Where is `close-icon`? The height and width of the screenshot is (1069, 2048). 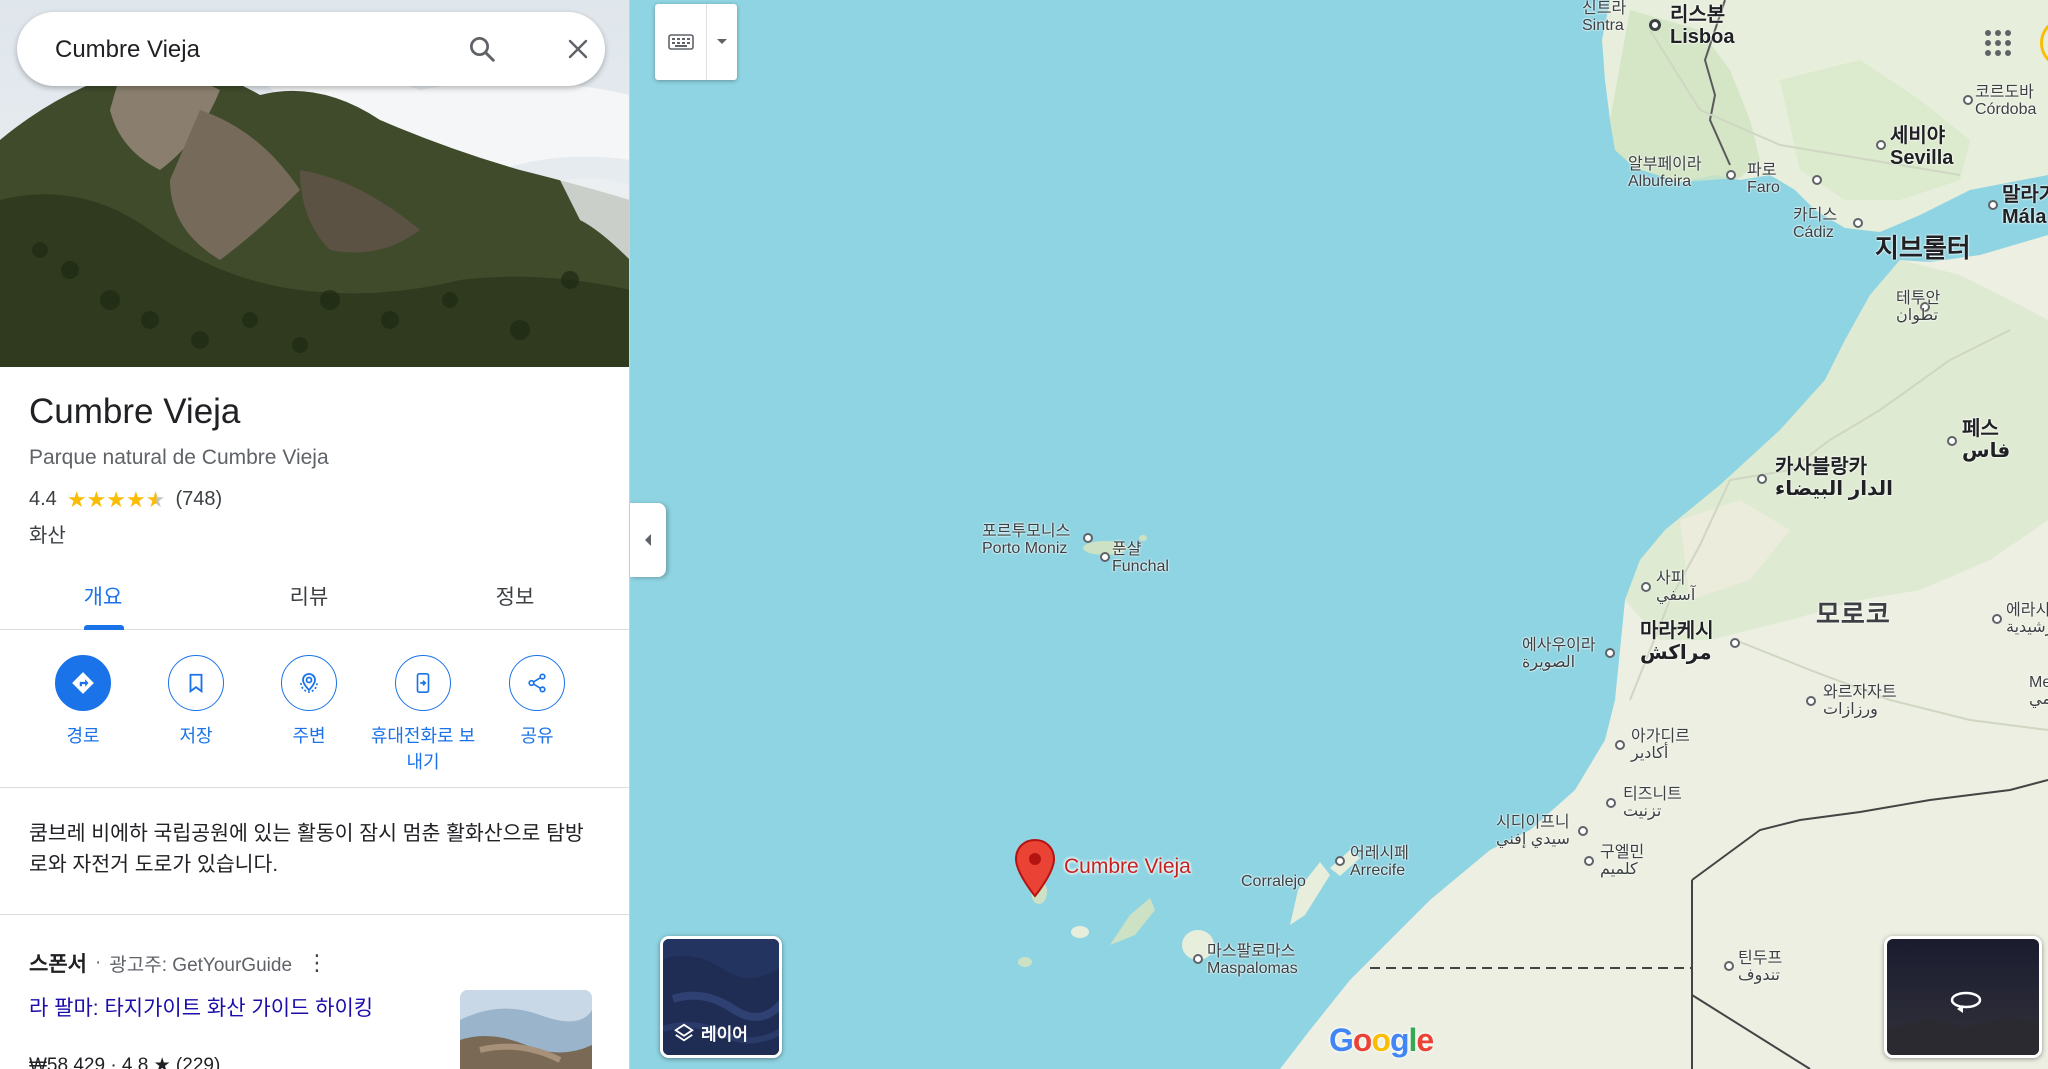
close-icon is located at coordinates (578, 49).